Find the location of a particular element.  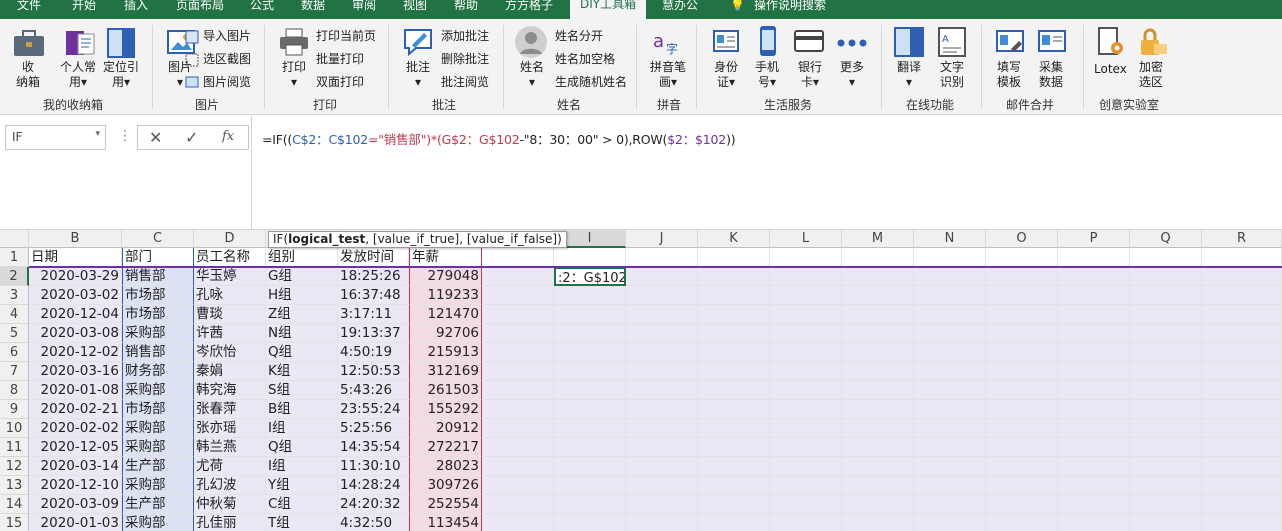

cell: 2020-01-03 is located at coordinates (75, 522).